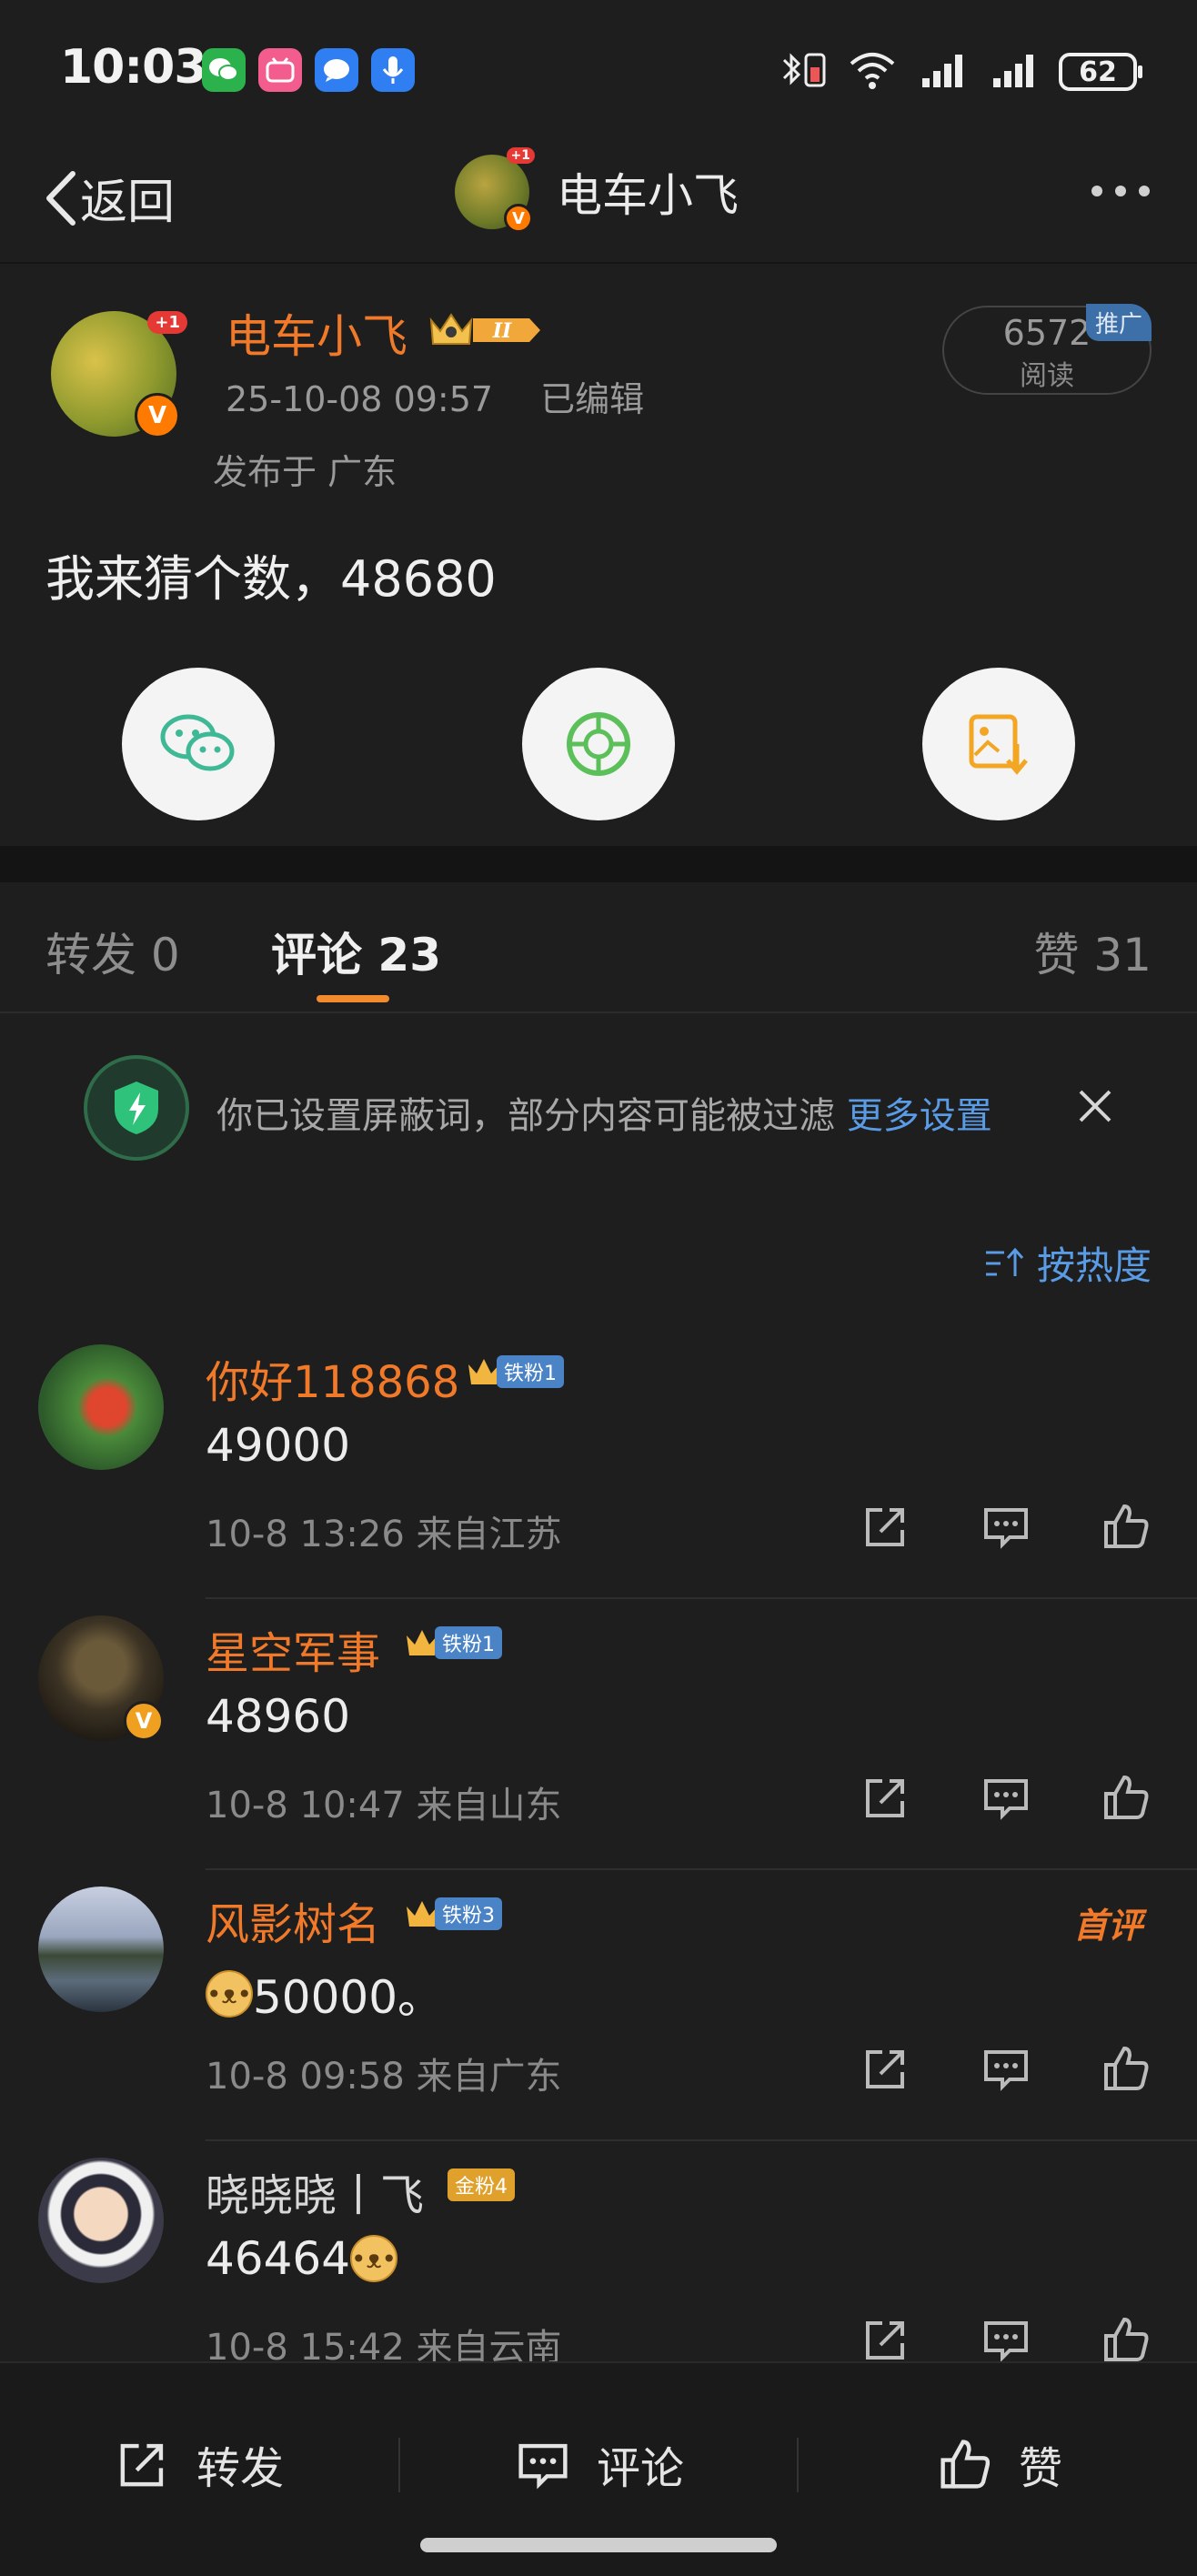 The width and height of the screenshot is (1197, 2576). I want to click on more-settings-link: 更多设置, so click(919, 1116).